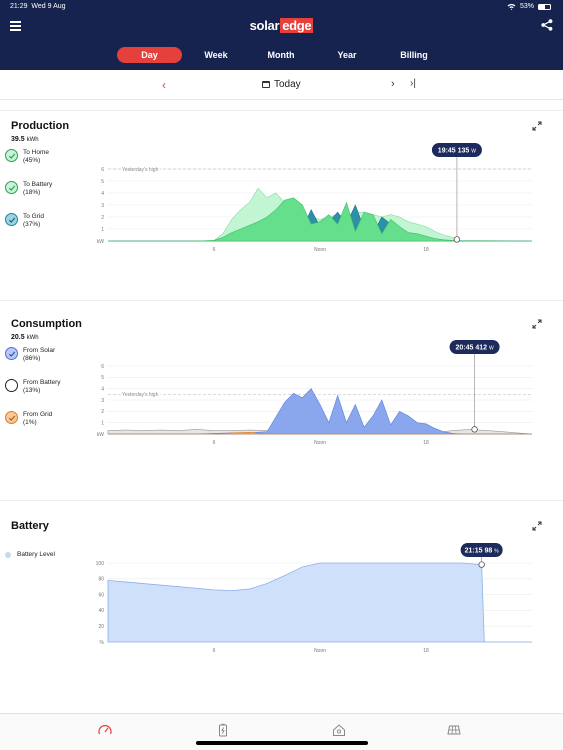 The width and height of the screenshot is (563, 750). I want to click on tooltip-text: 19:45 135 W, so click(457, 151).